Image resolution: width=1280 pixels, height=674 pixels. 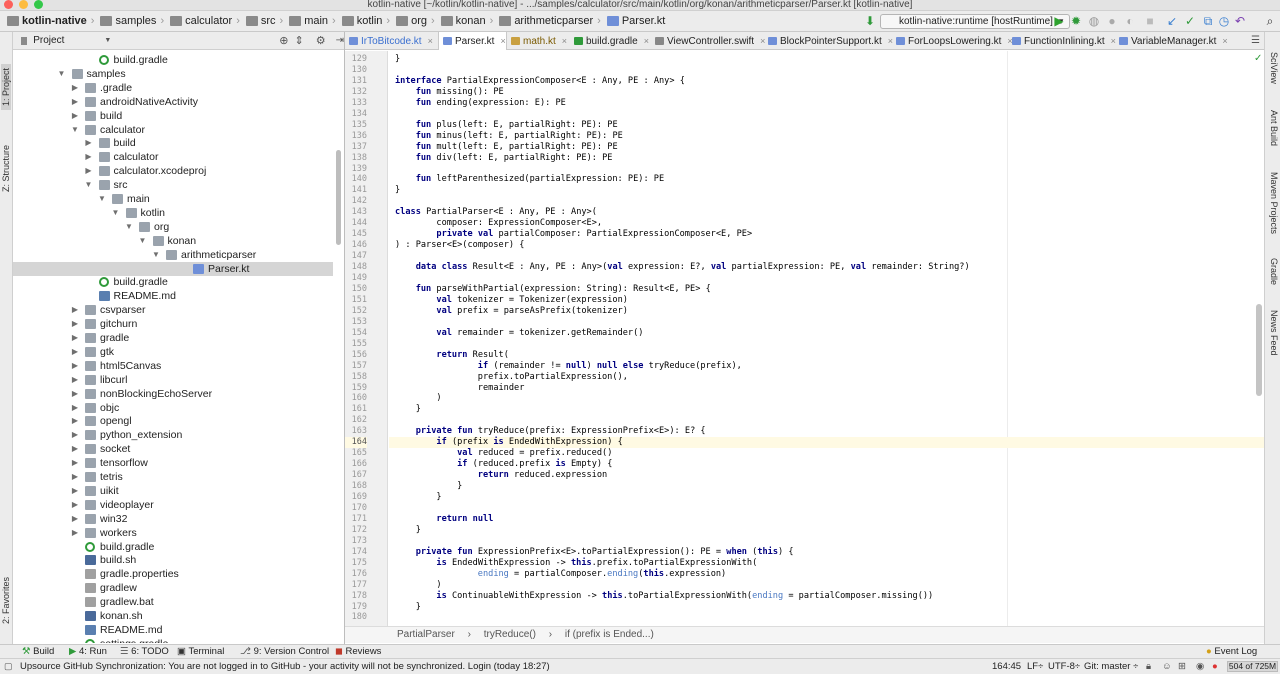 What do you see at coordinates (1252, 666) in the screenshot?
I see `memory-indicator: 504 of 725M` at bounding box center [1252, 666].